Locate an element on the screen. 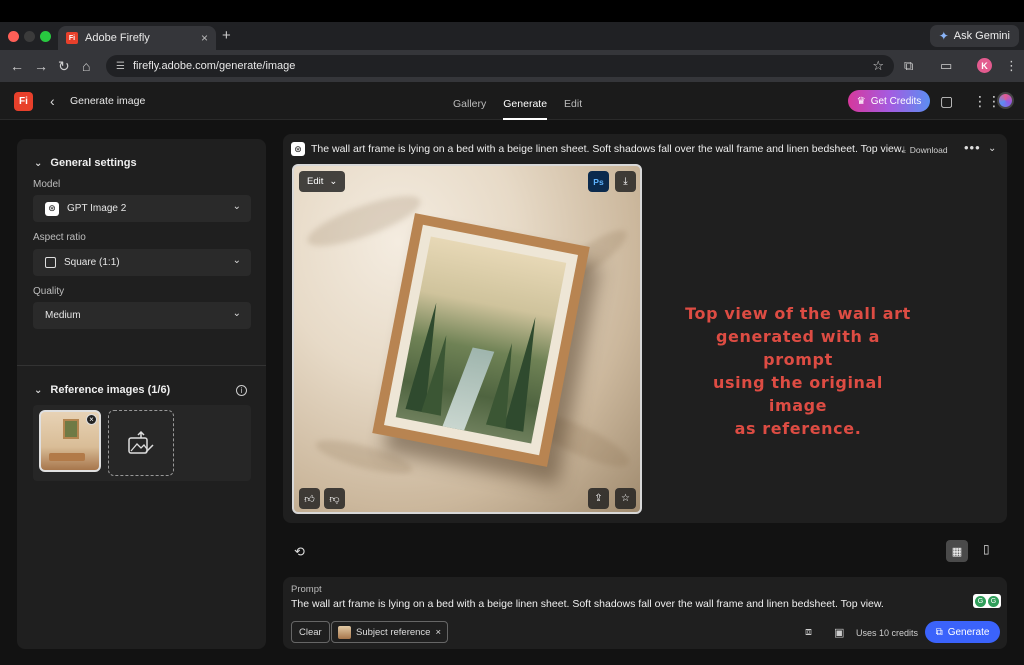  minimize-window-button is located at coordinates (29, 36).